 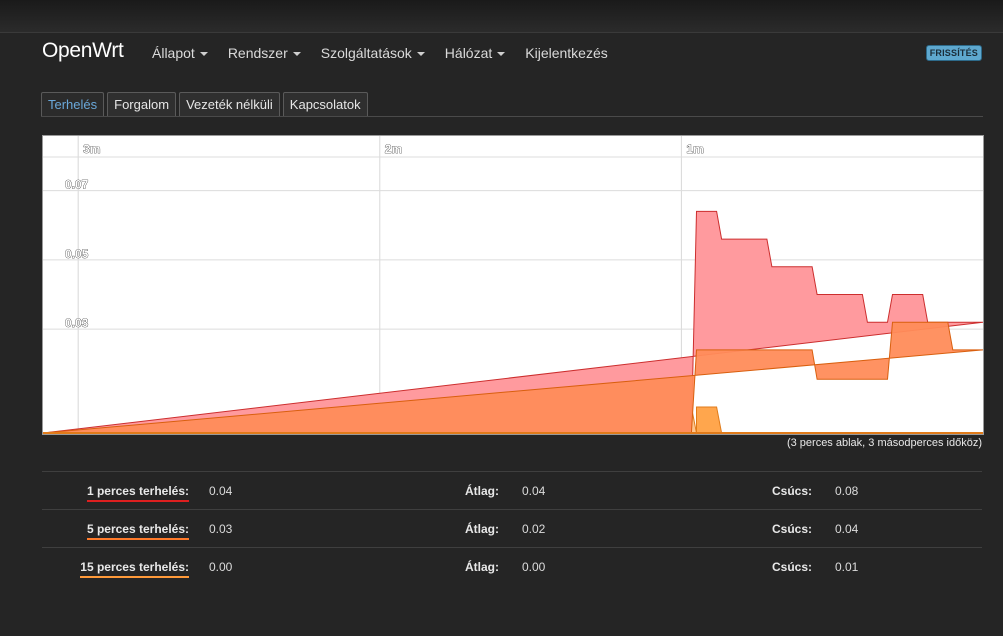 What do you see at coordinates (534, 567) in the screenshot?
I see `avg-value-15min: 0.00` at bounding box center [534, 567].